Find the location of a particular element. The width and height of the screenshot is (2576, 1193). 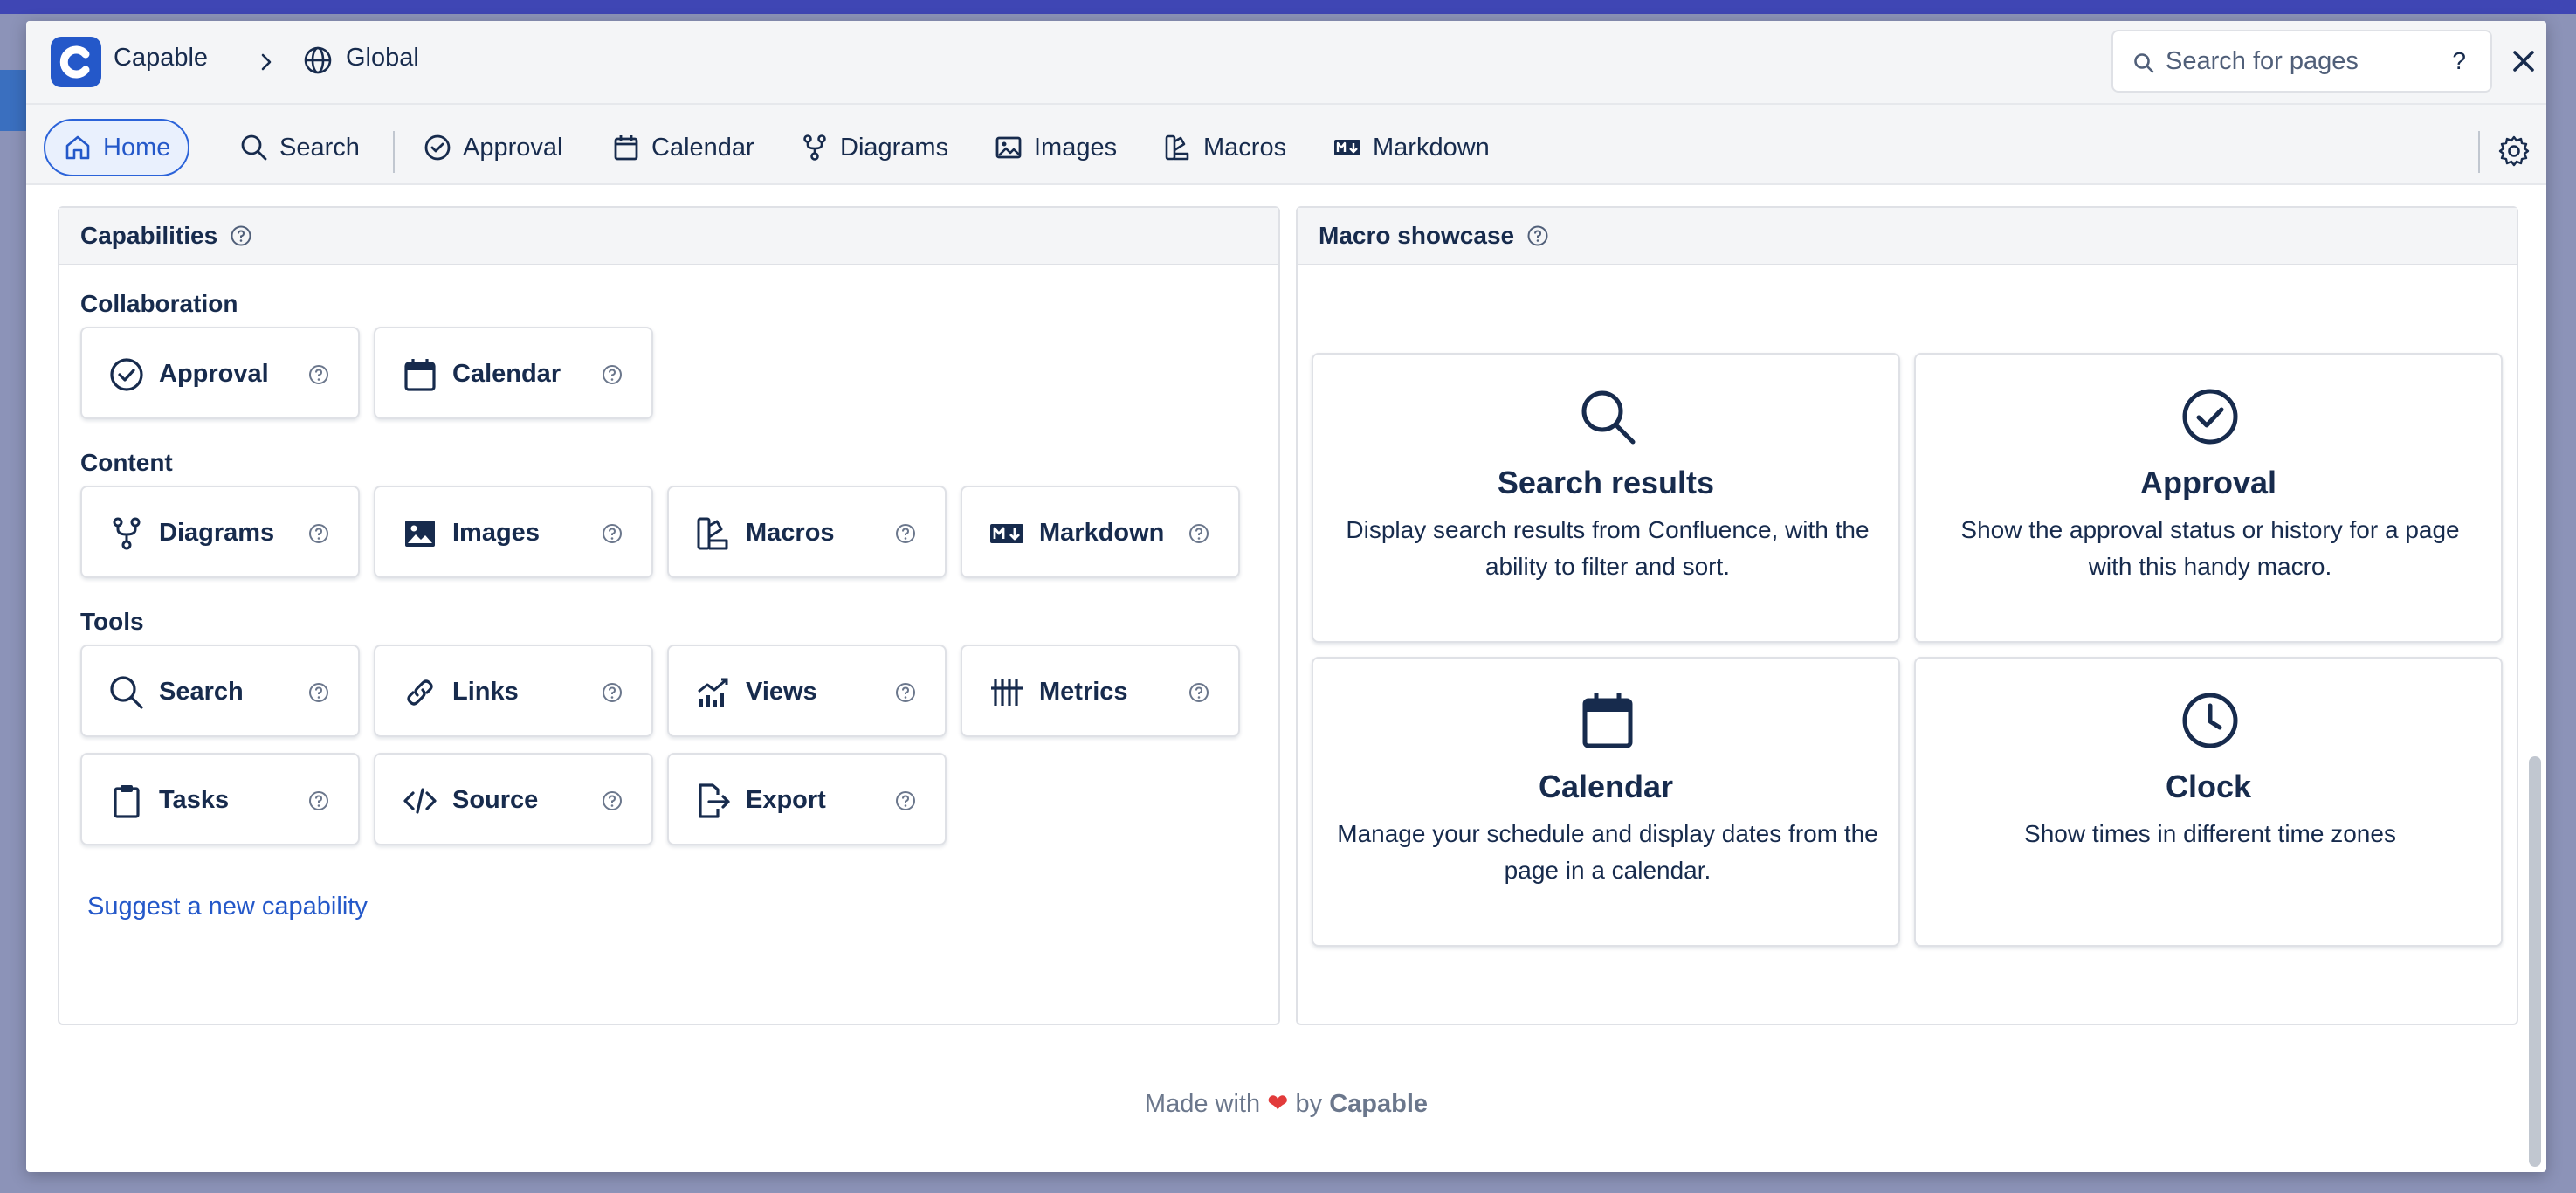

section-title-content: Content is located at coordinates (126, 462).